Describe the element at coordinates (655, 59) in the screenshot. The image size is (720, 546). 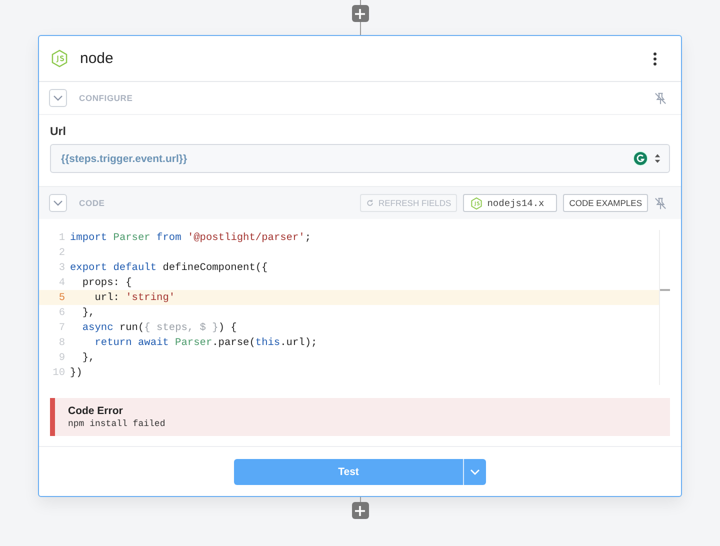
I see `more-vertical-icon` at that location.